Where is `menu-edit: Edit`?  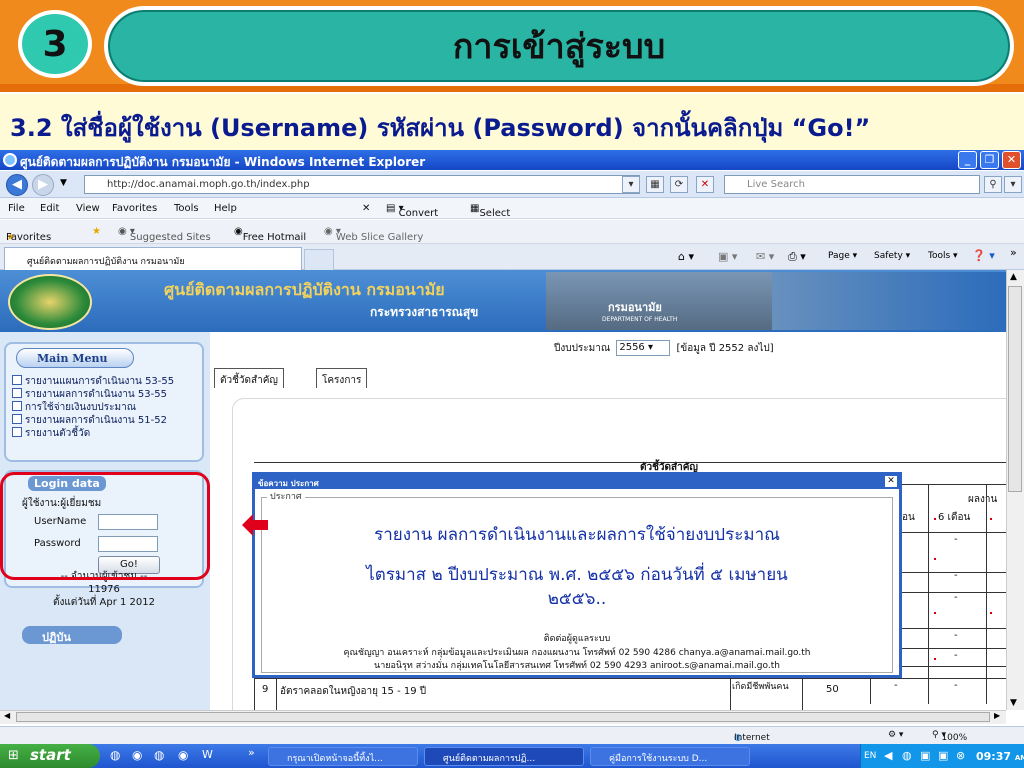 menu-edit: Edit is located at coordinates (49, 208).